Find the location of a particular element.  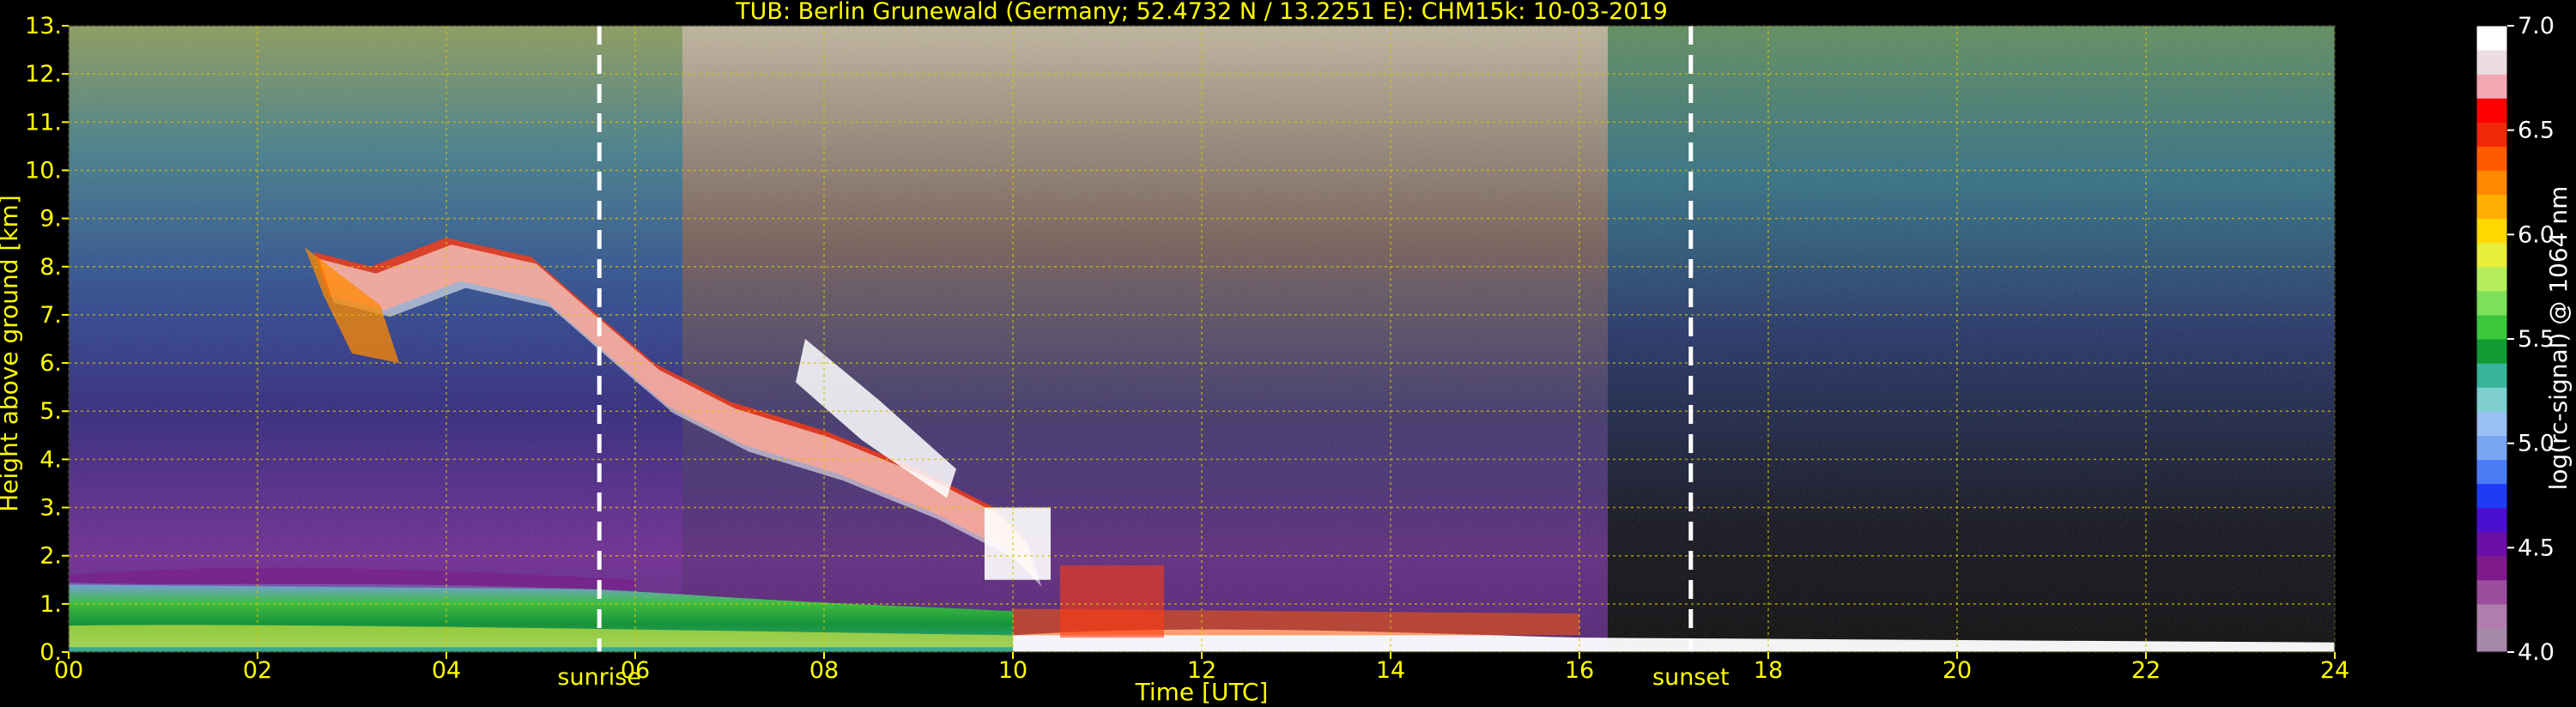

x-tick-label: 14 is located at coordinates (1390, 670).